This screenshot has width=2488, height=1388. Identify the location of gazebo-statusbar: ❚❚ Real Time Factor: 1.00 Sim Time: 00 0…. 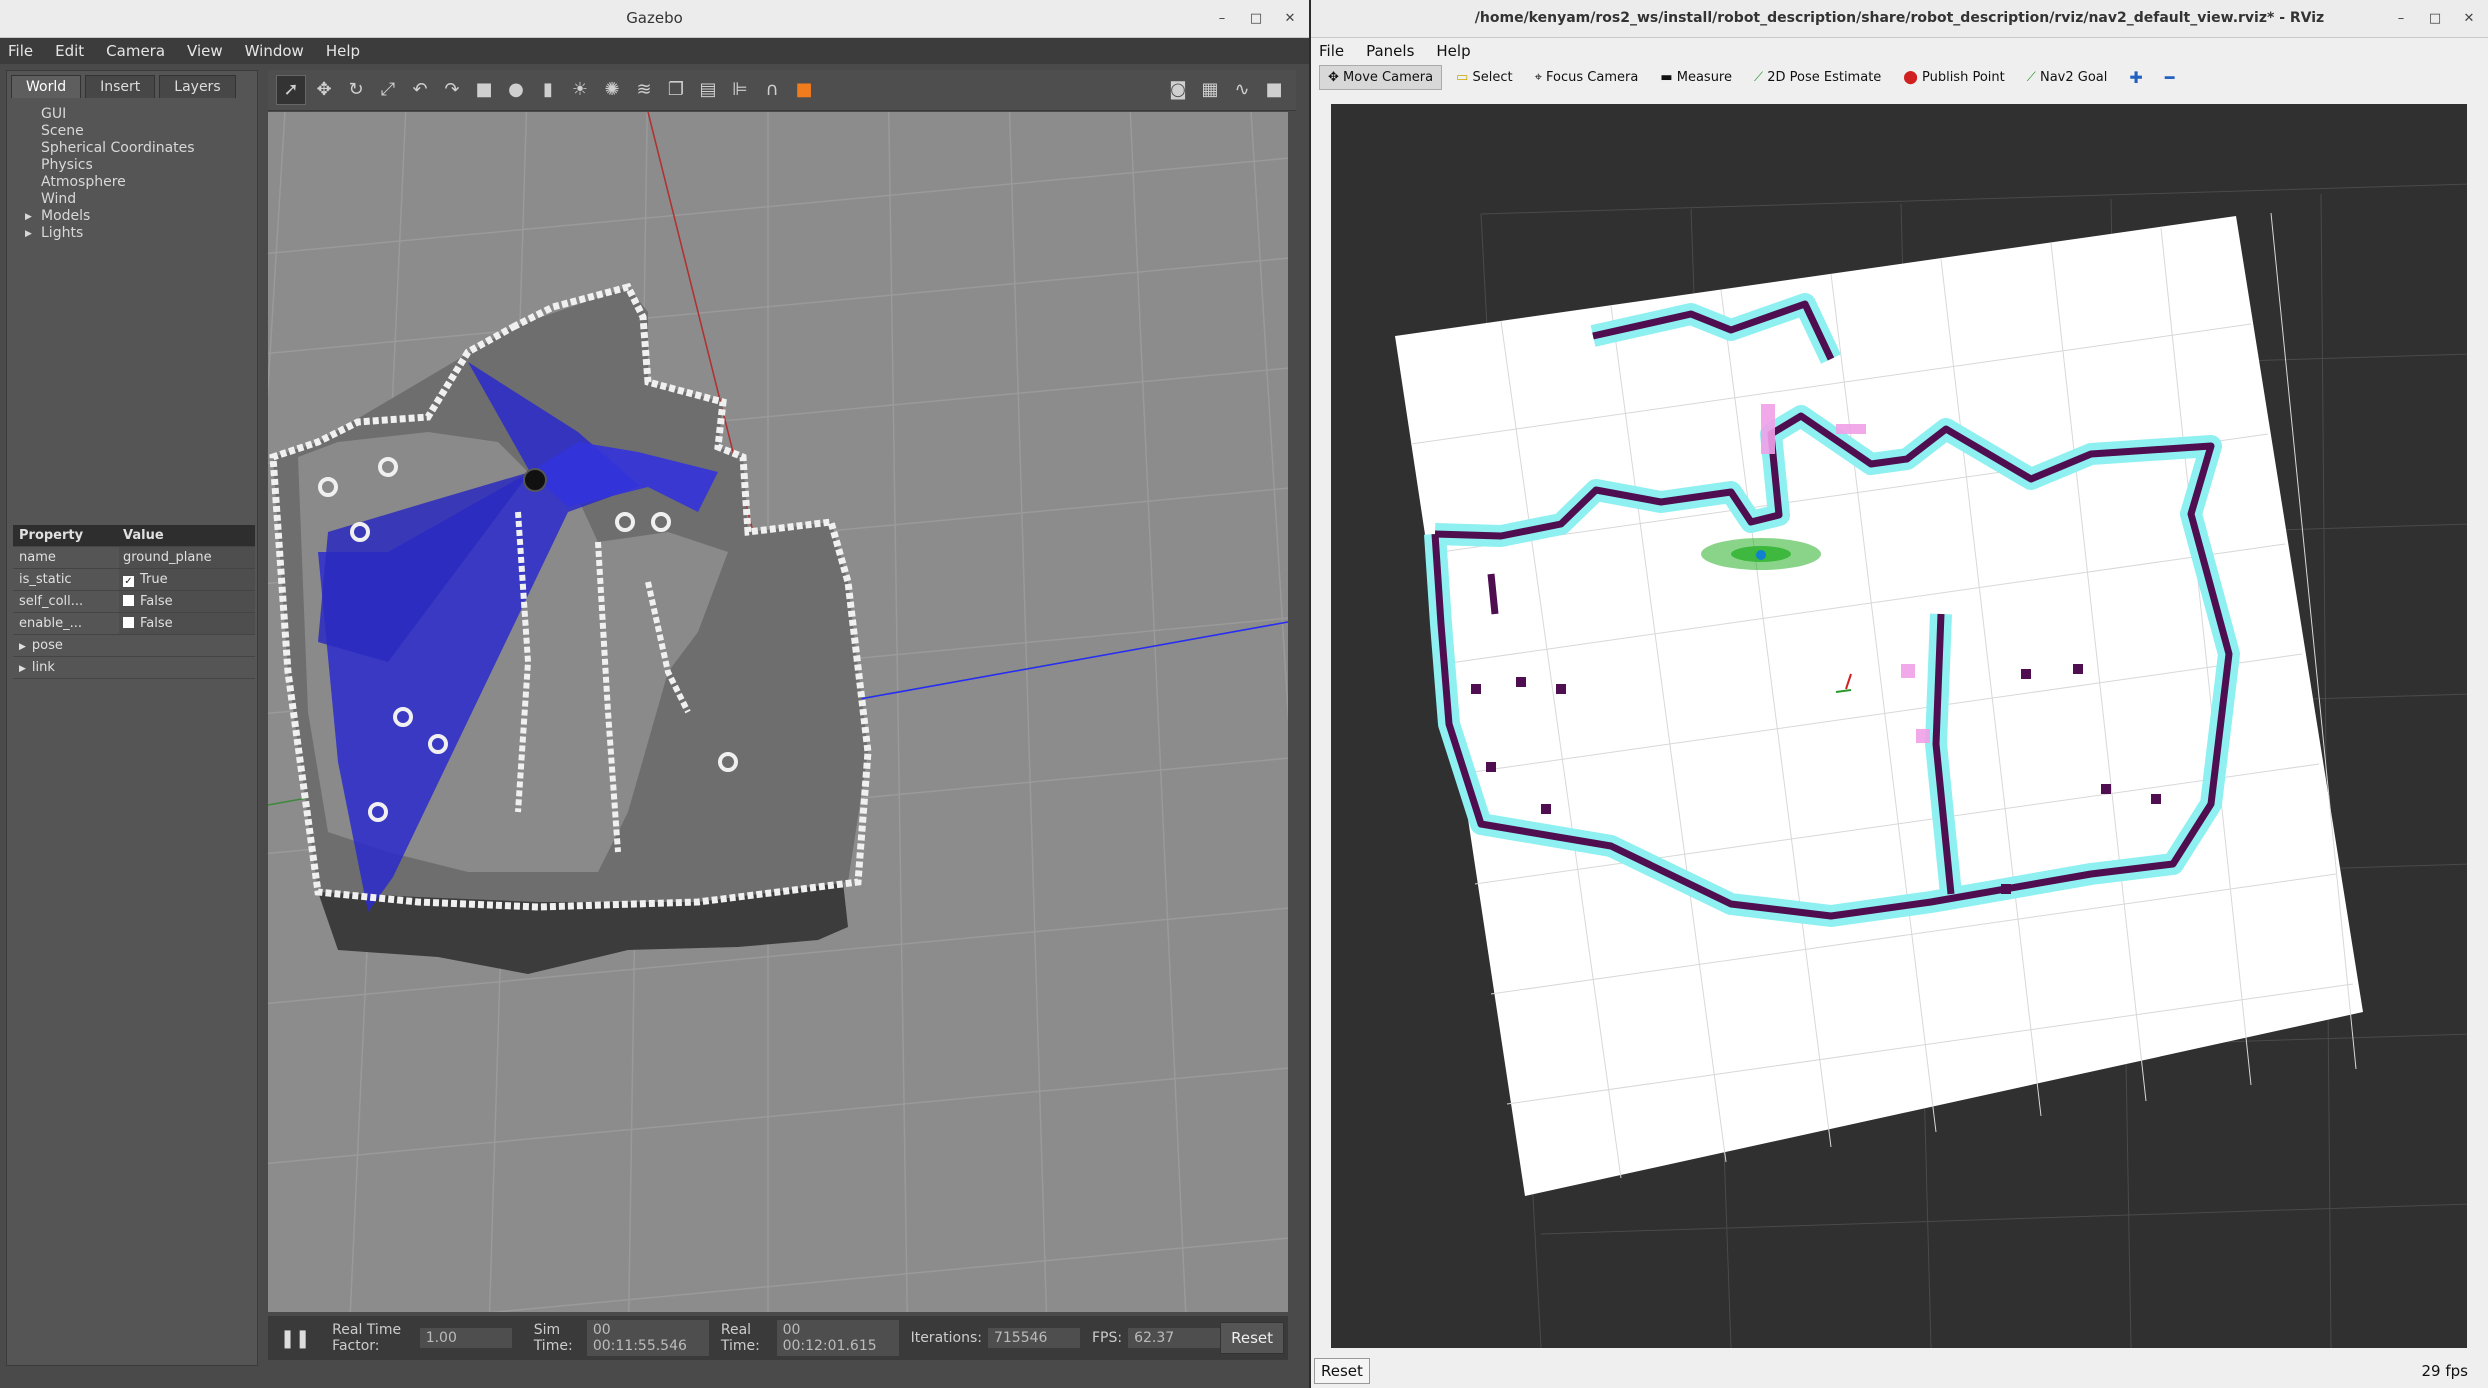
(778, 1338).